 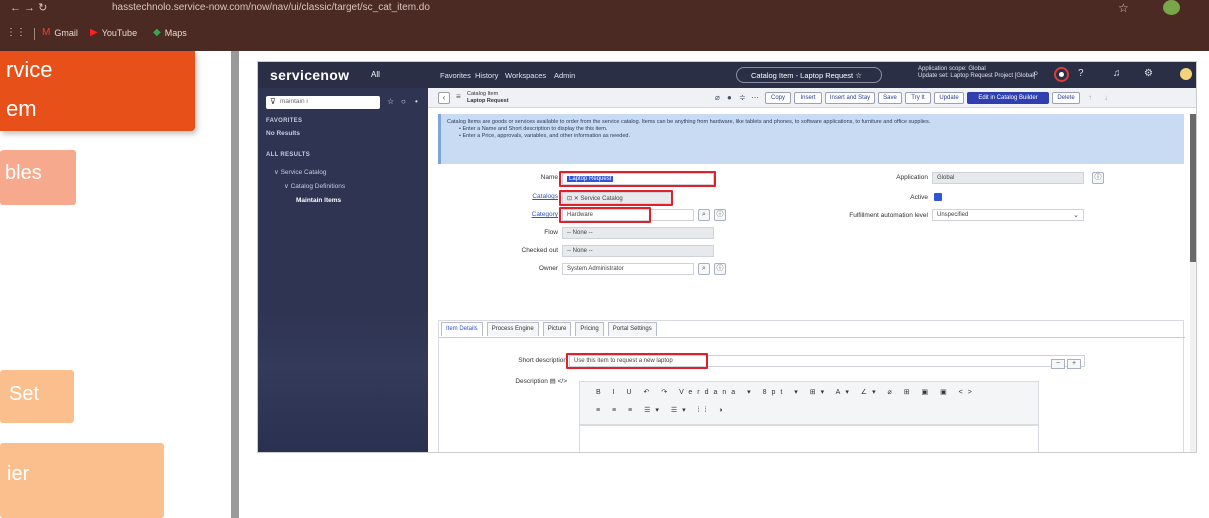 What do you see at coordinates (638, 251) in the screenshot?
I see `checked-out-field: -- None --` at bounding box center [638, 251].